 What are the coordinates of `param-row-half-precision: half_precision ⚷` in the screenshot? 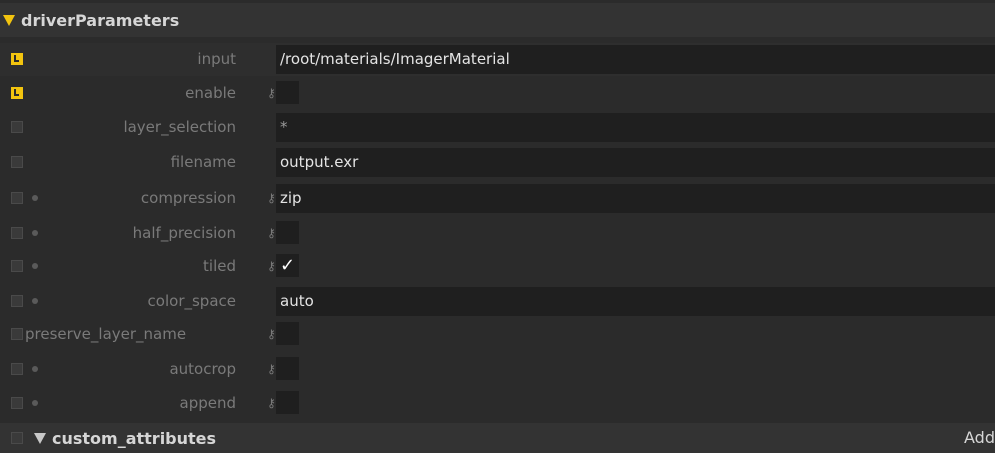 It's located at (497, 233).